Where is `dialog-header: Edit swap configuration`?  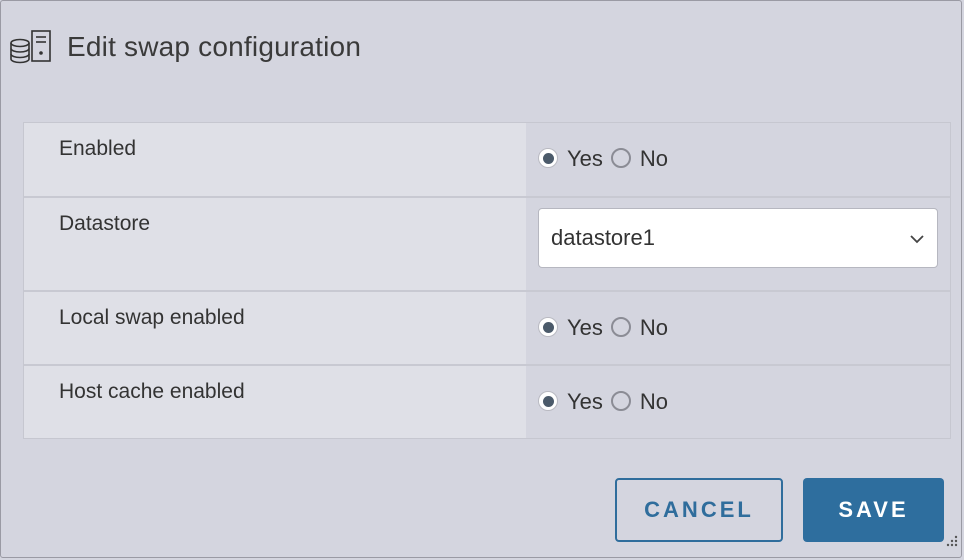
dialog-header: Edit swap configuration is located at coordinates (185, 47).